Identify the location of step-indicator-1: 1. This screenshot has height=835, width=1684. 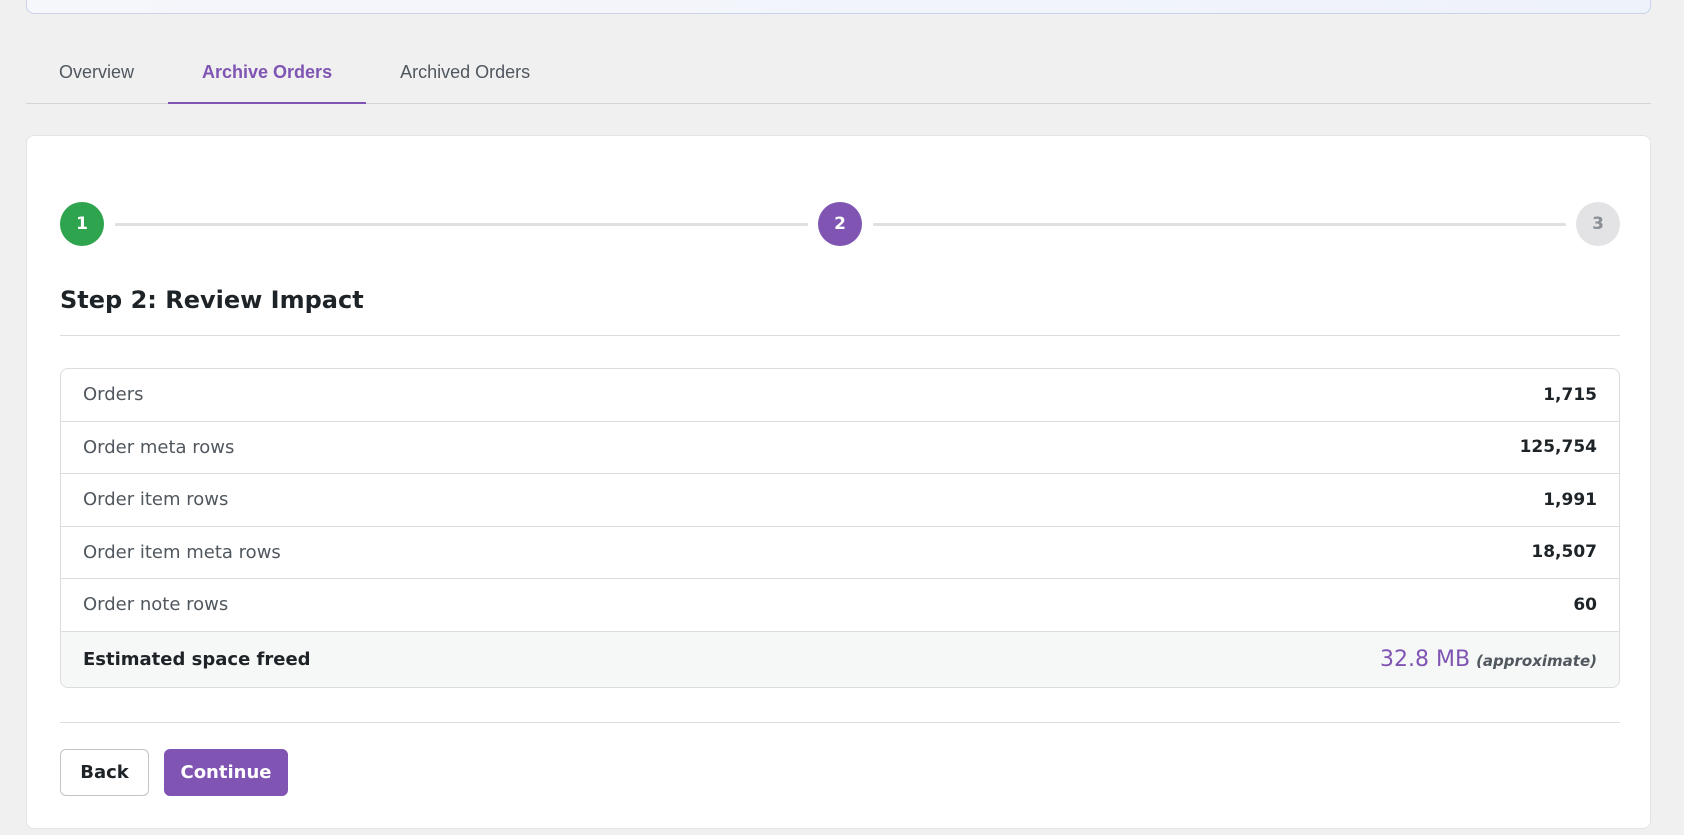
(82, 224).